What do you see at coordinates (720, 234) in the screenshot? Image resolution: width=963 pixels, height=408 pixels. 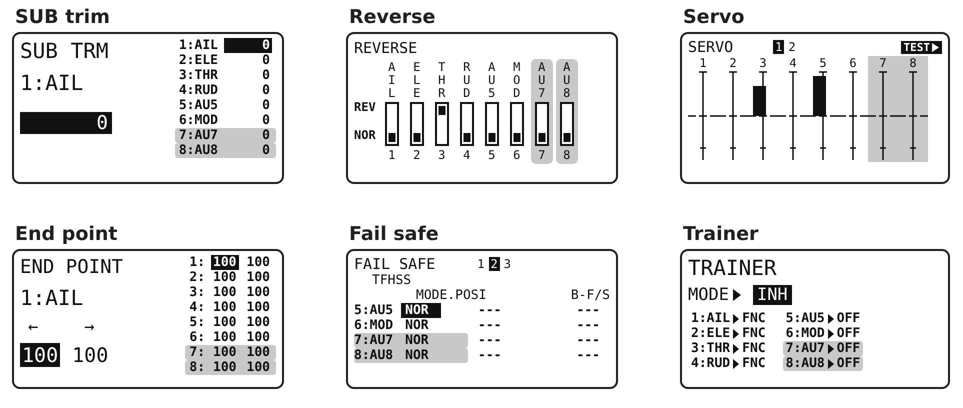 I see `section-heading: Trainer` at bounding box center [720, 234].